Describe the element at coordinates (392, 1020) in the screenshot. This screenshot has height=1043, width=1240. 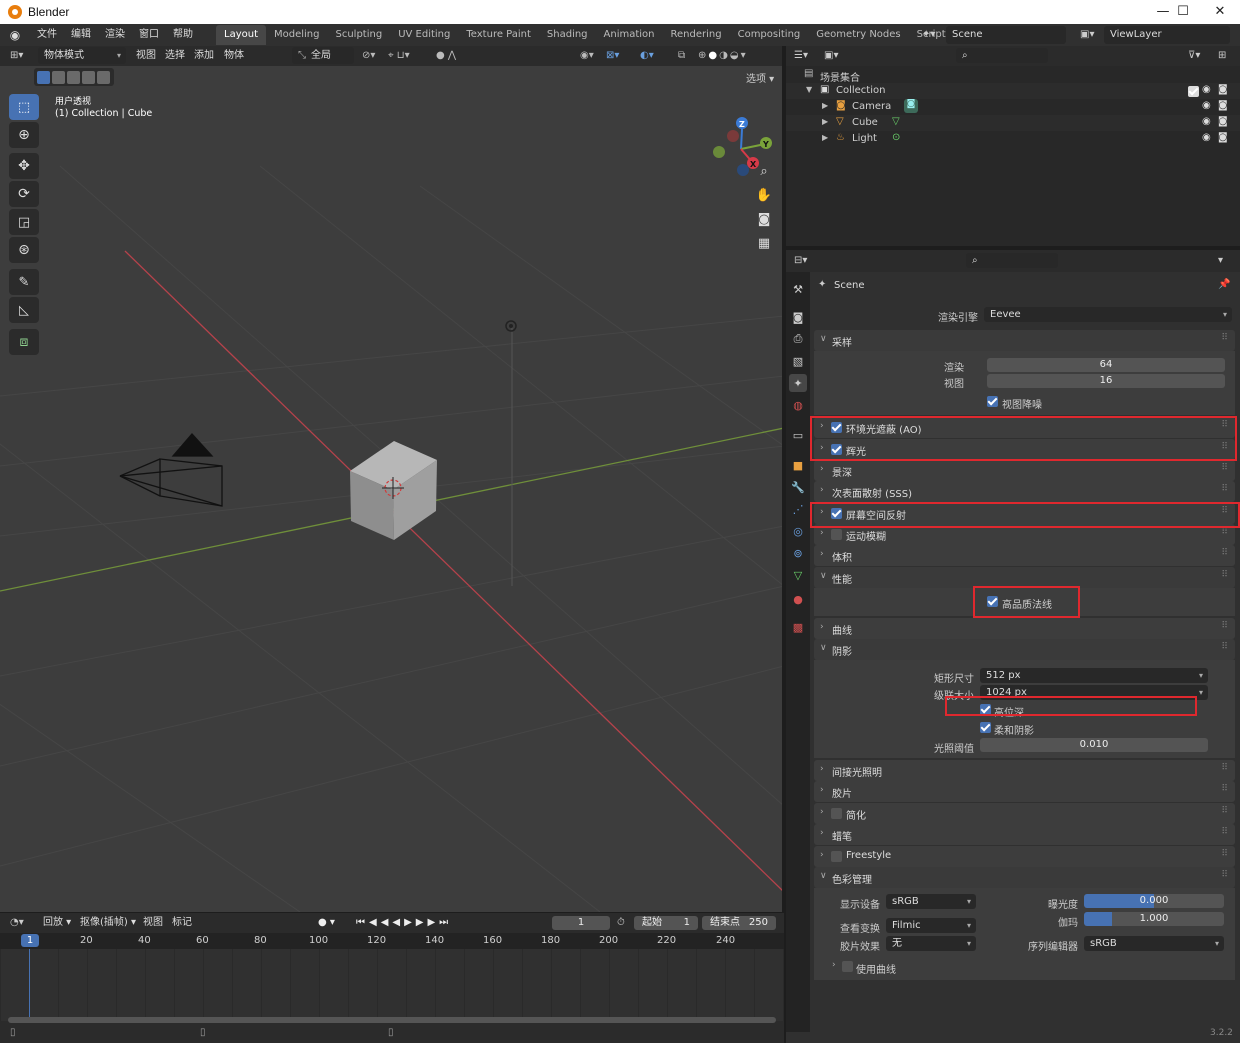
I see `timeline-scrollbar` at that location.